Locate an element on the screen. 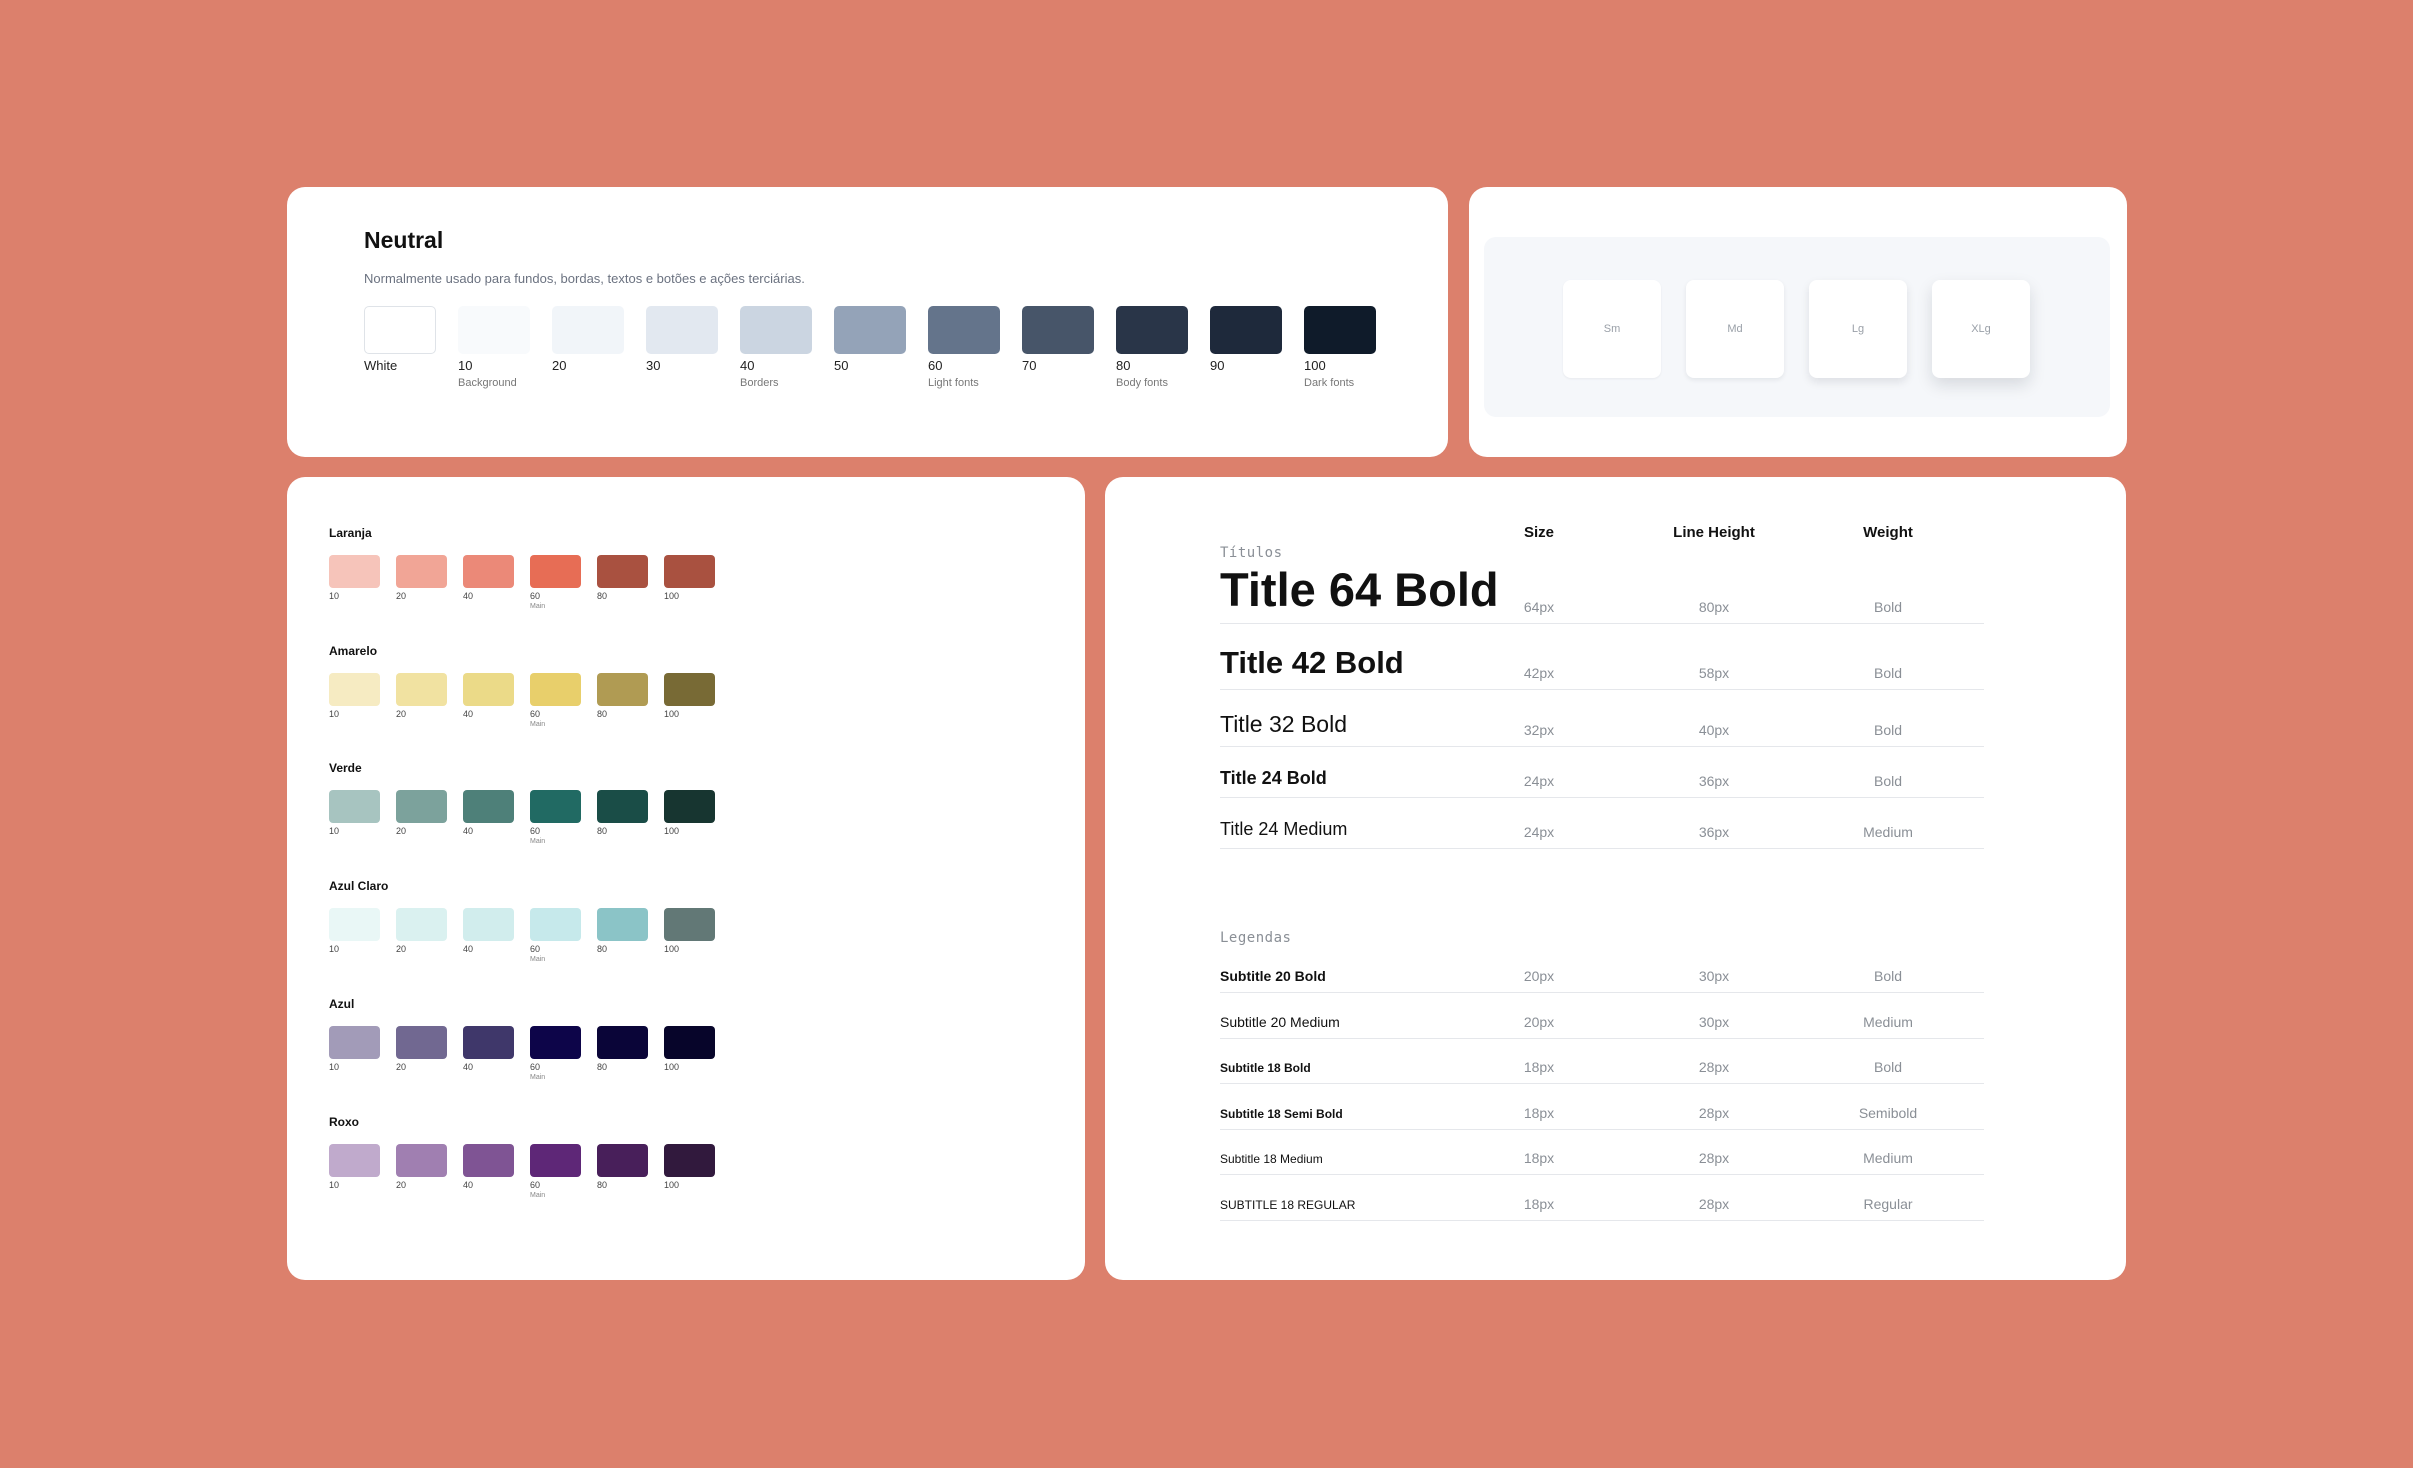  type-row: Title 42 Bold 42px 58px Bold is located at coordinates (1602, 656).